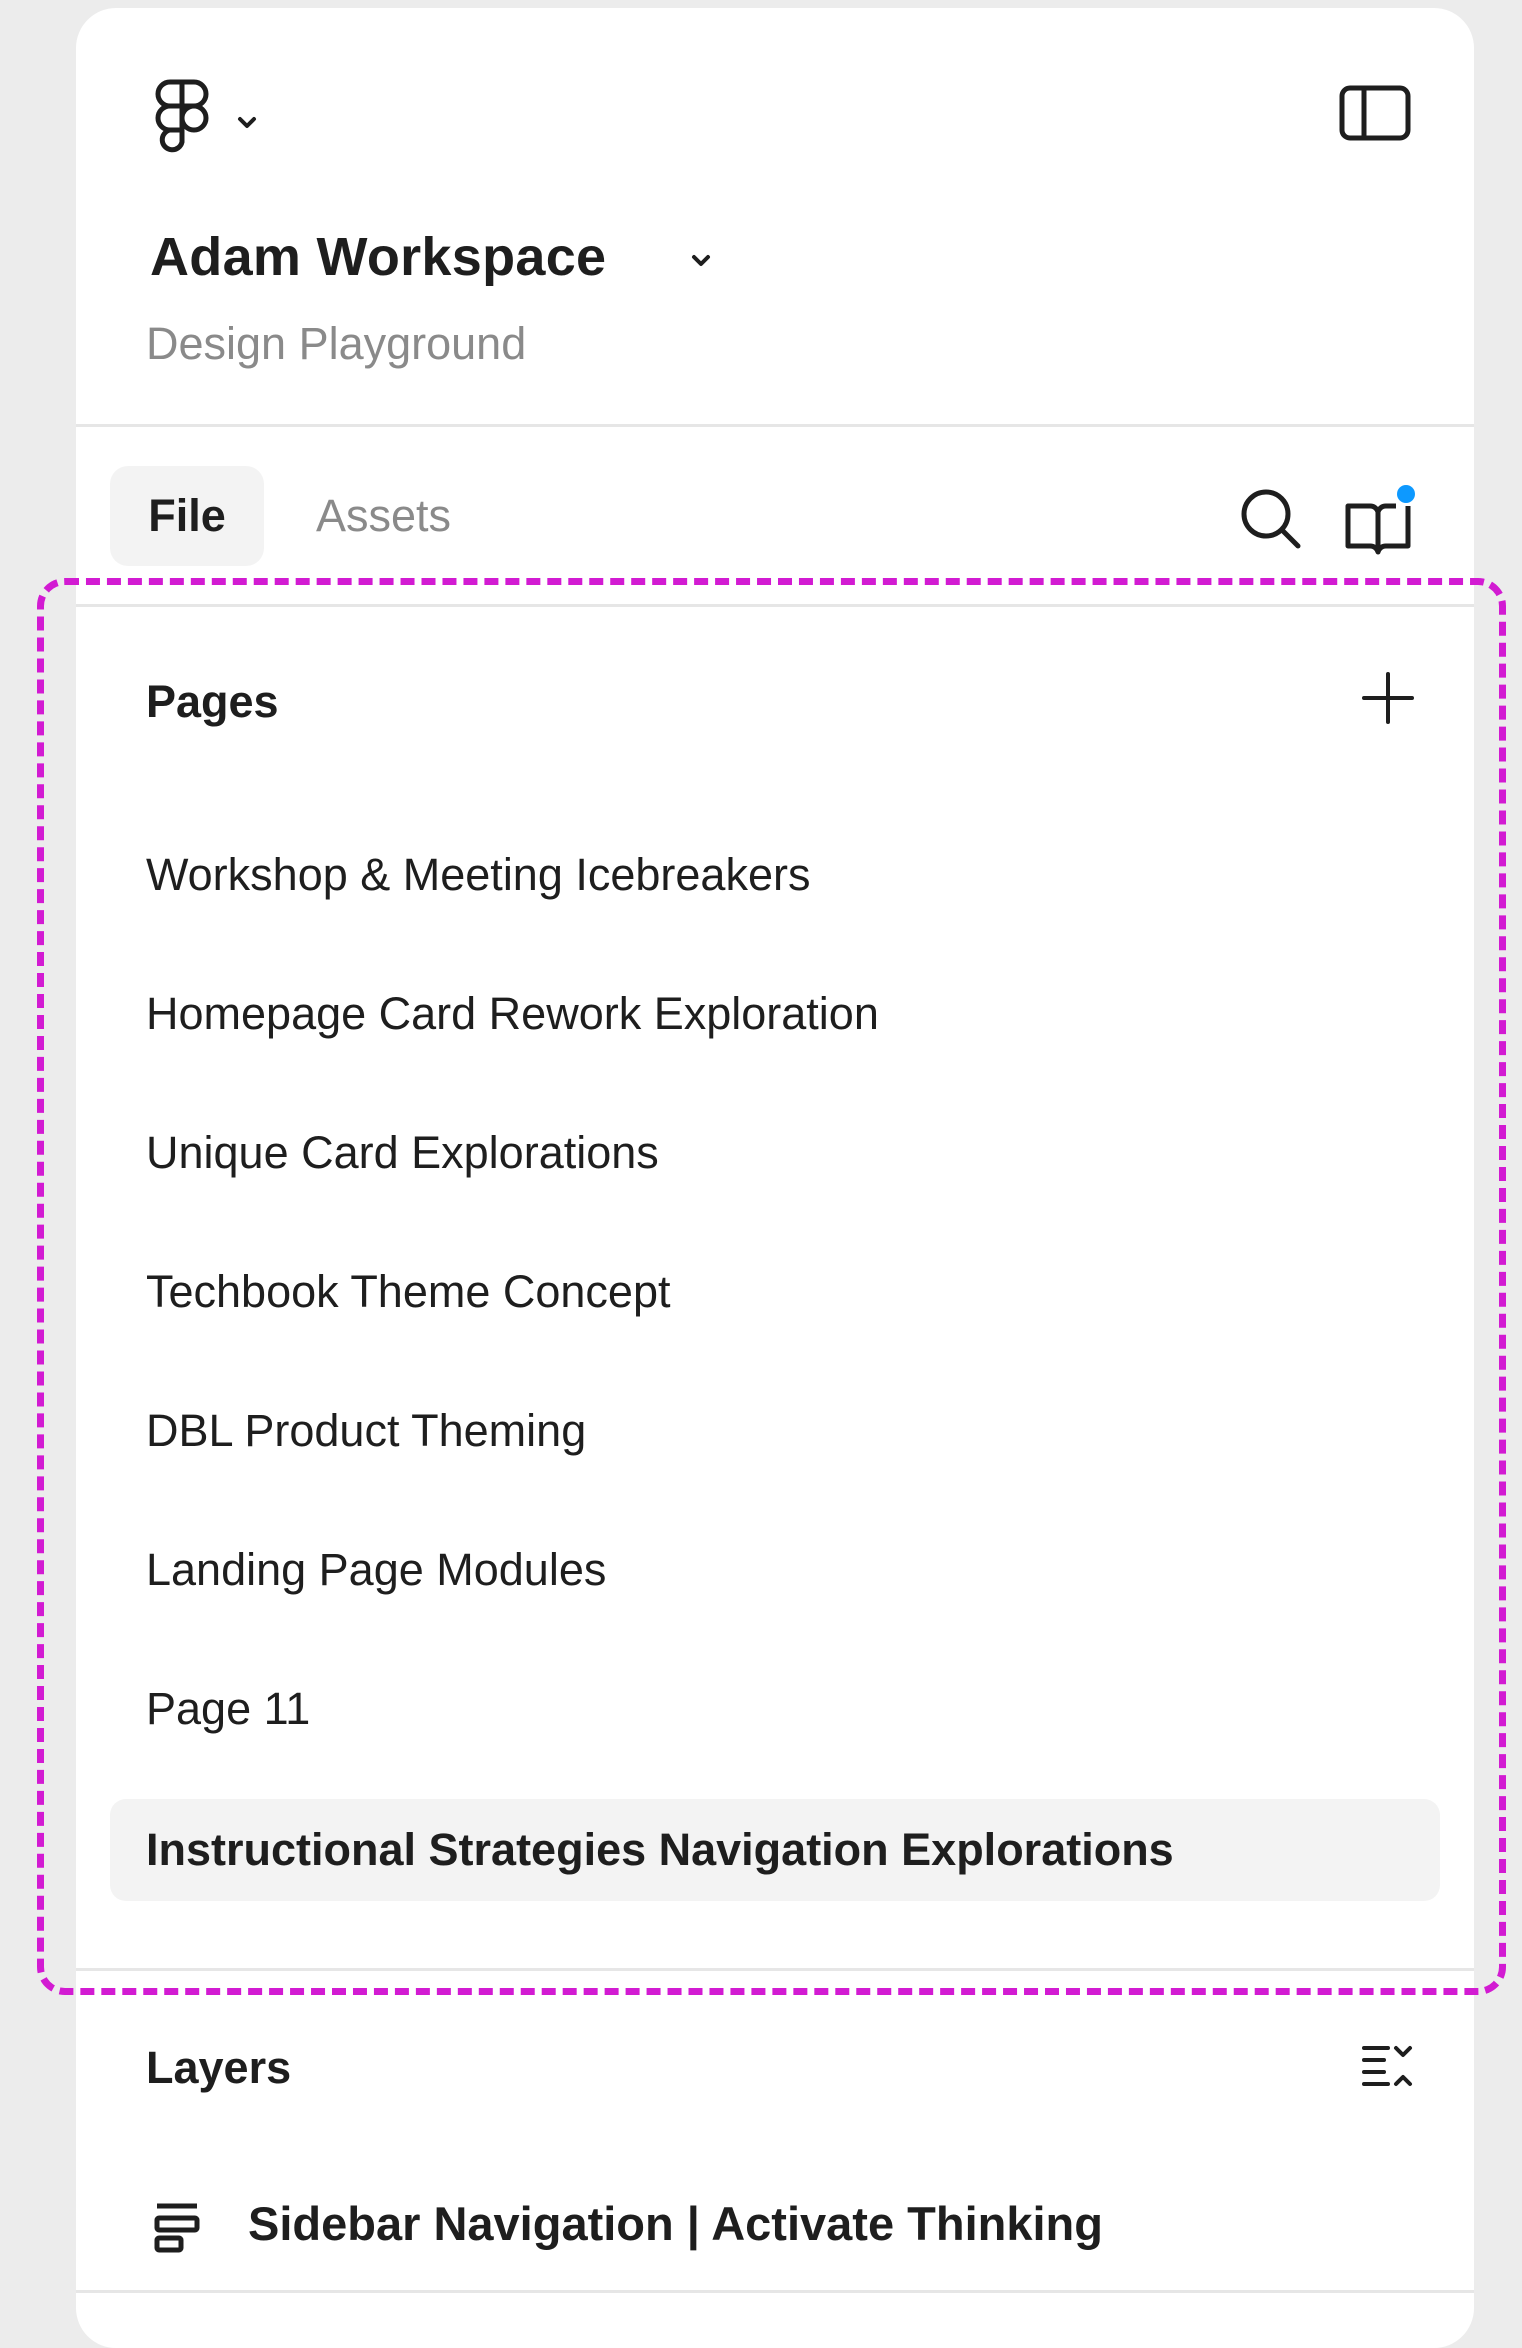 This screenshot has width=1522, height=2348. Describe the element at coordinates (1271, 519) in the screenshot. I see `search-icon` at that location.